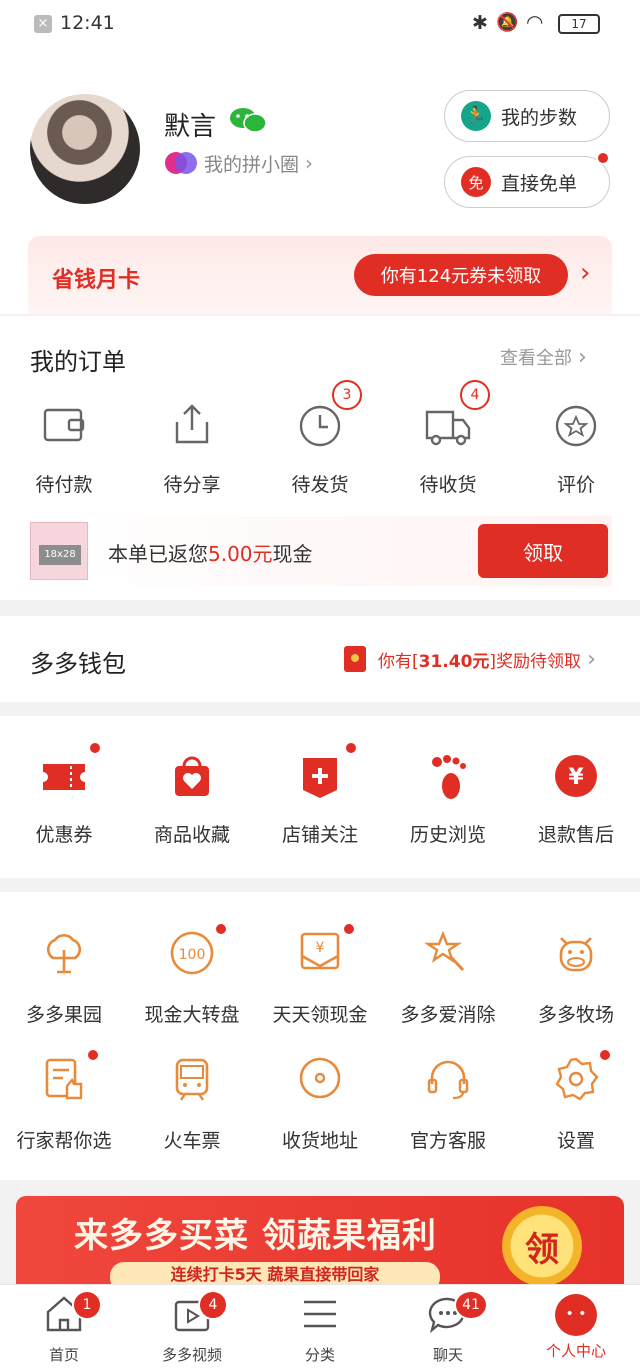 The height and width of the screenshot is (1372, 640). What do you see at coordinates (320, 448) in the screenshot?
I see `order-pending-shipment: 待发货` at bounding box center [320, 448].